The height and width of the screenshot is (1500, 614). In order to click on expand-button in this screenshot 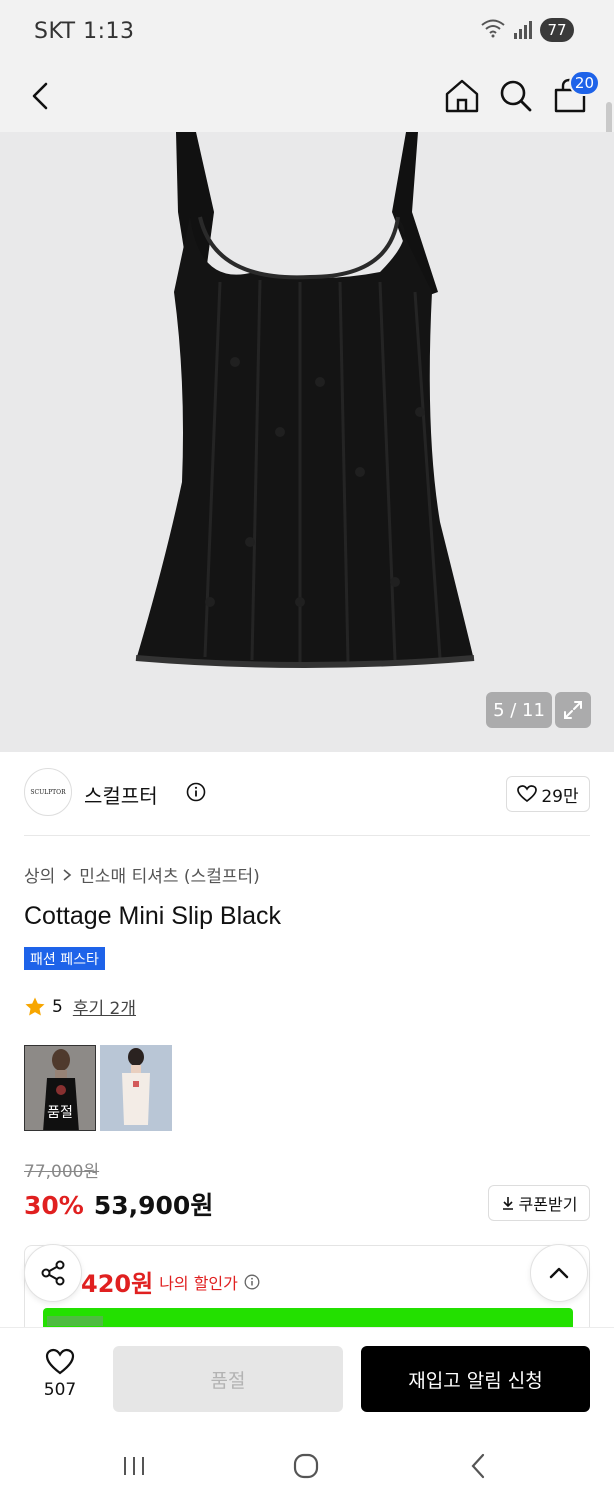, I will do `click(573, 710)`.